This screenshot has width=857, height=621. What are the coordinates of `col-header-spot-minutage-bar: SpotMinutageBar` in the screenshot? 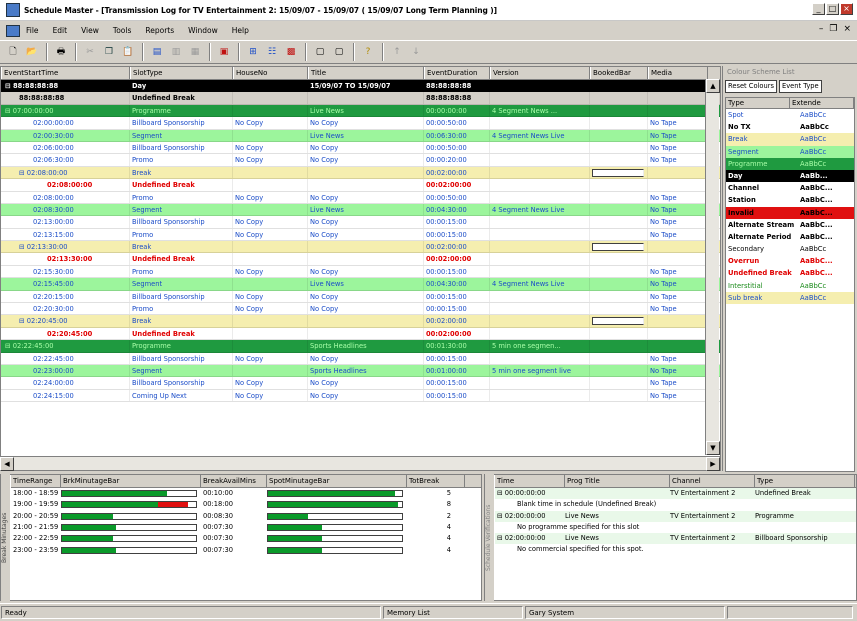 It's located at (337, 481).